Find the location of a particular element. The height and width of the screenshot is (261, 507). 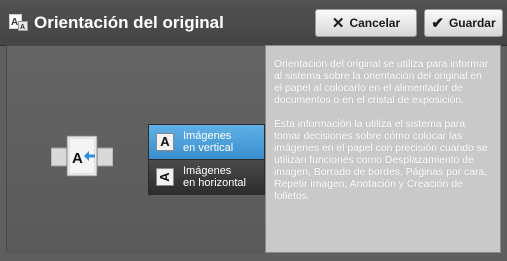

checkmark-icon: ✔ is located at coordinates (437, 23).